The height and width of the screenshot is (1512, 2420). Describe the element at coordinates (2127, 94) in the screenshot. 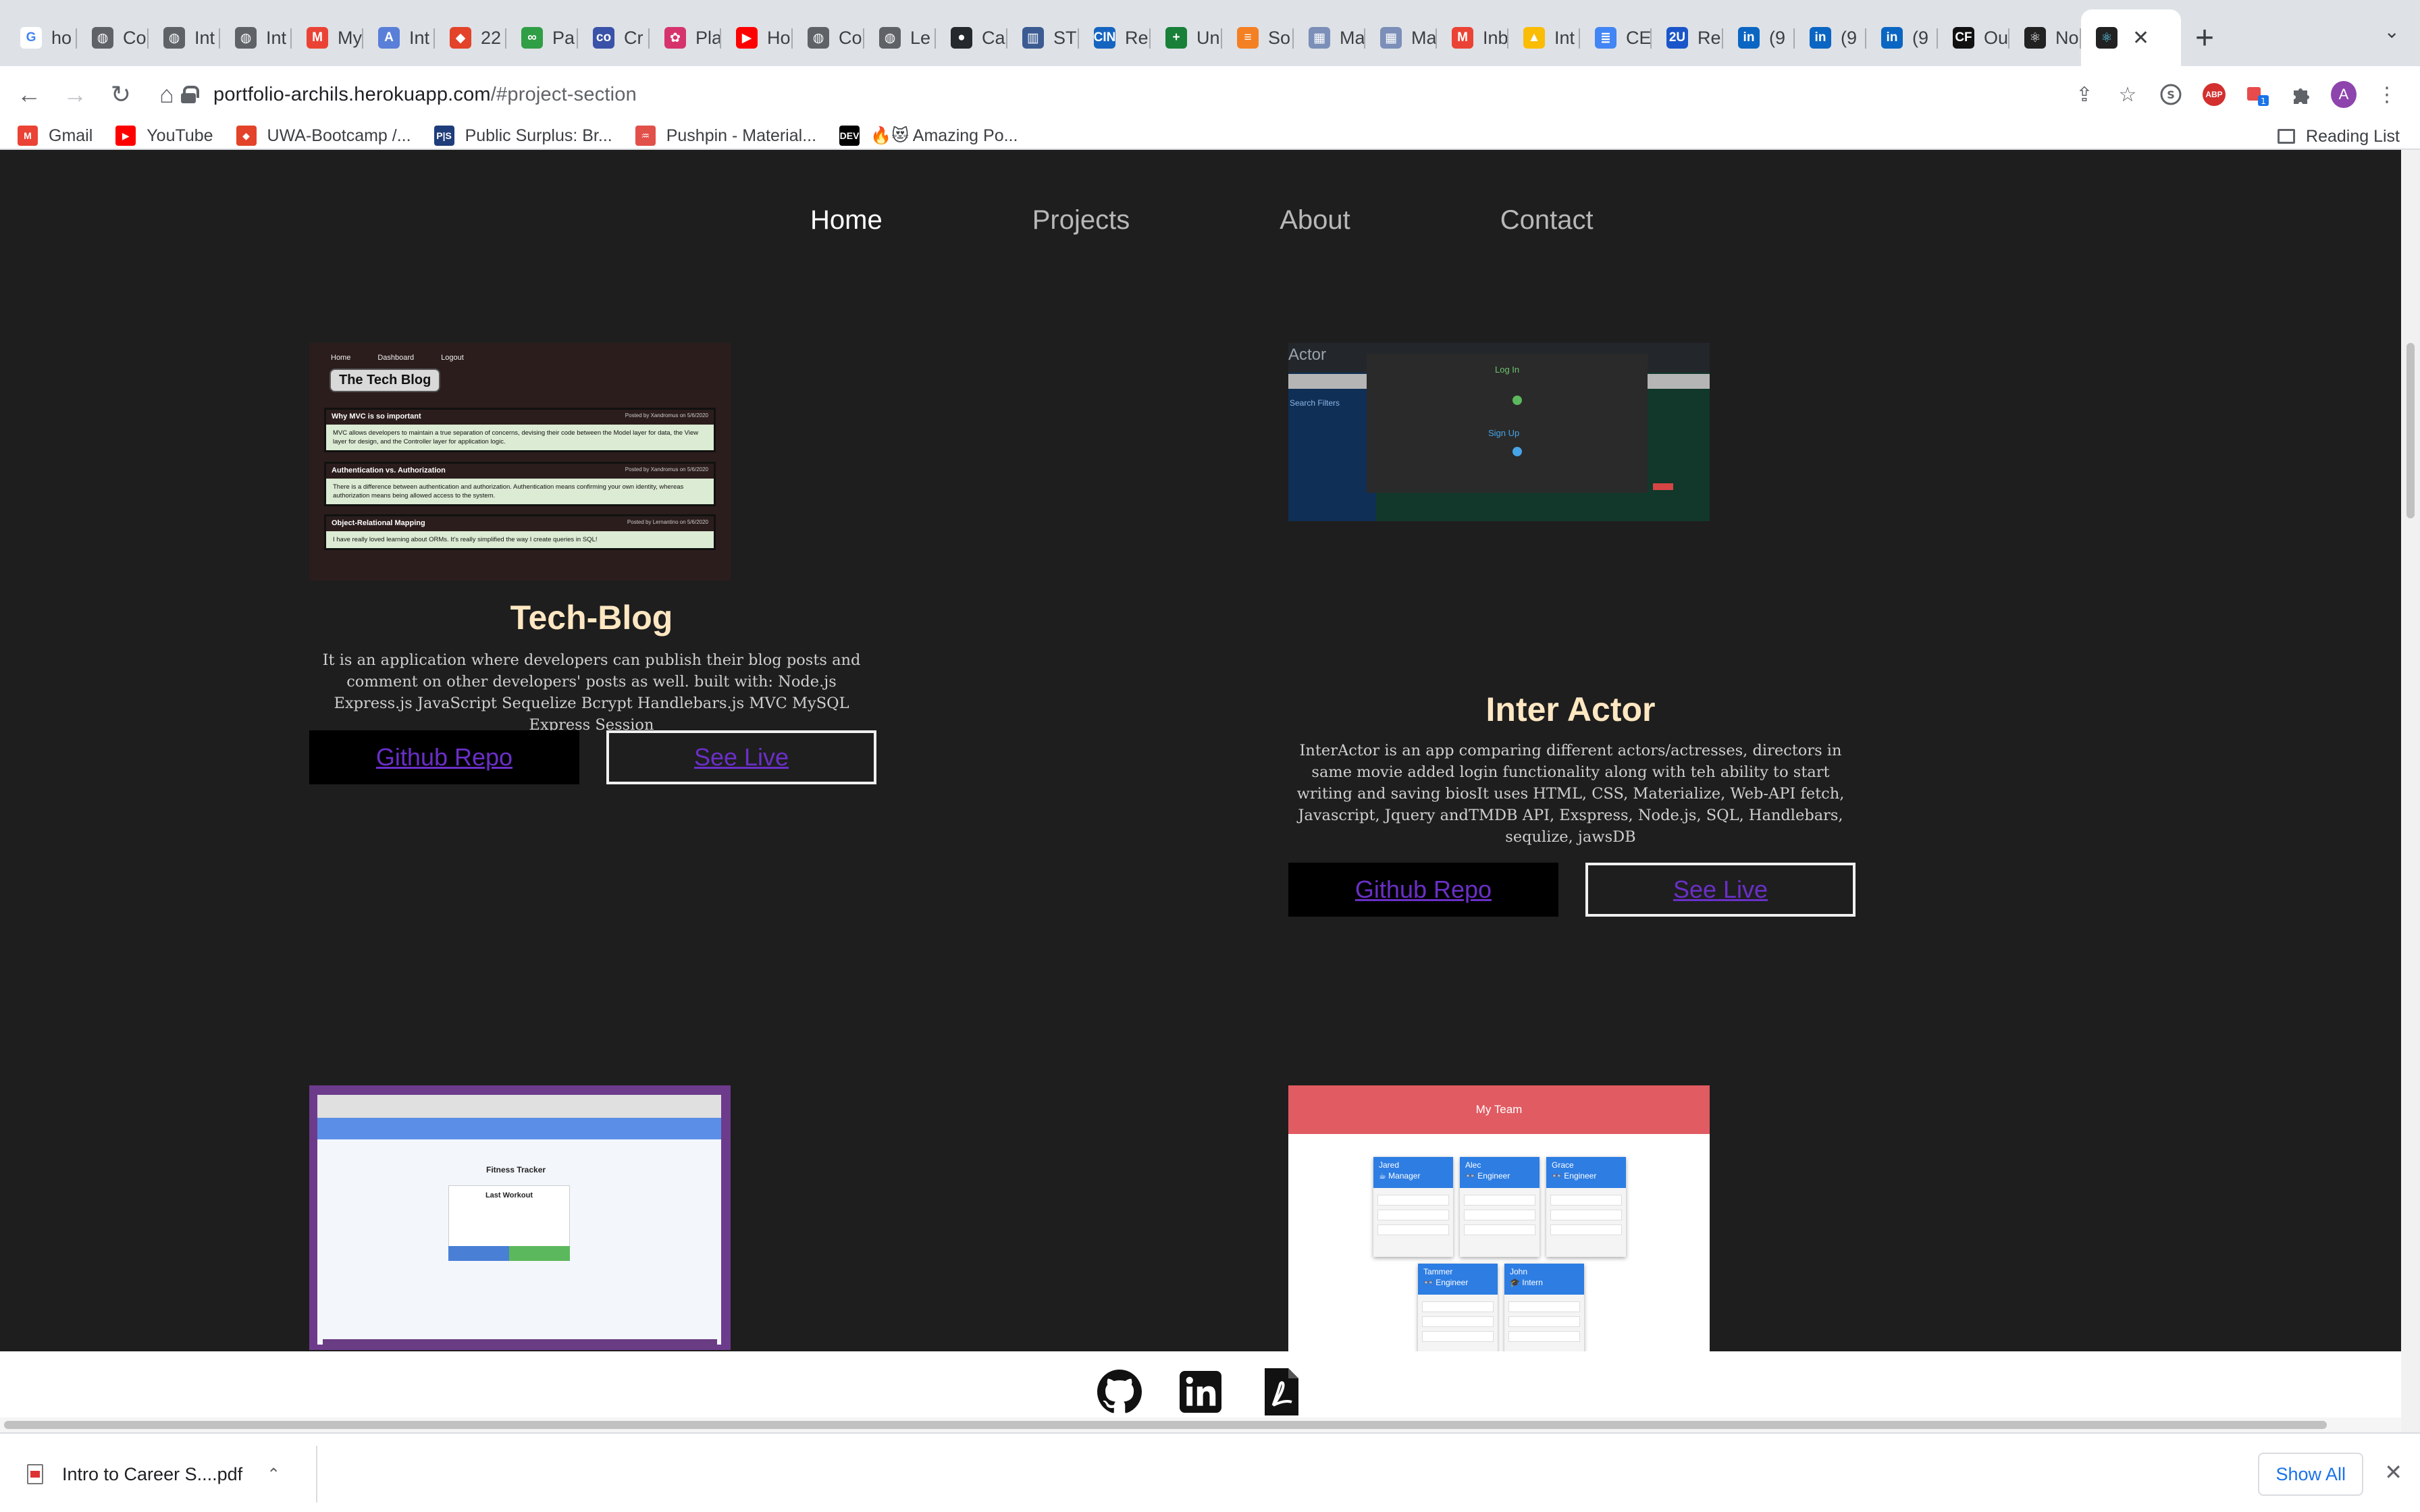

I see `bookmark-star-icon: ☆` at that location.